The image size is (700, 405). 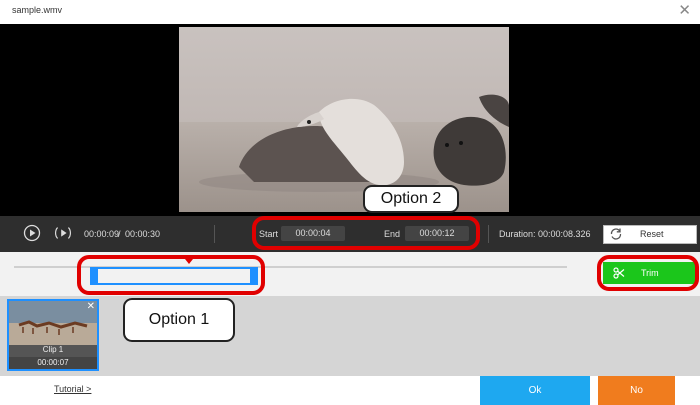 I want to click on option-2-callout: Option 2, so click(x=411, y=199).